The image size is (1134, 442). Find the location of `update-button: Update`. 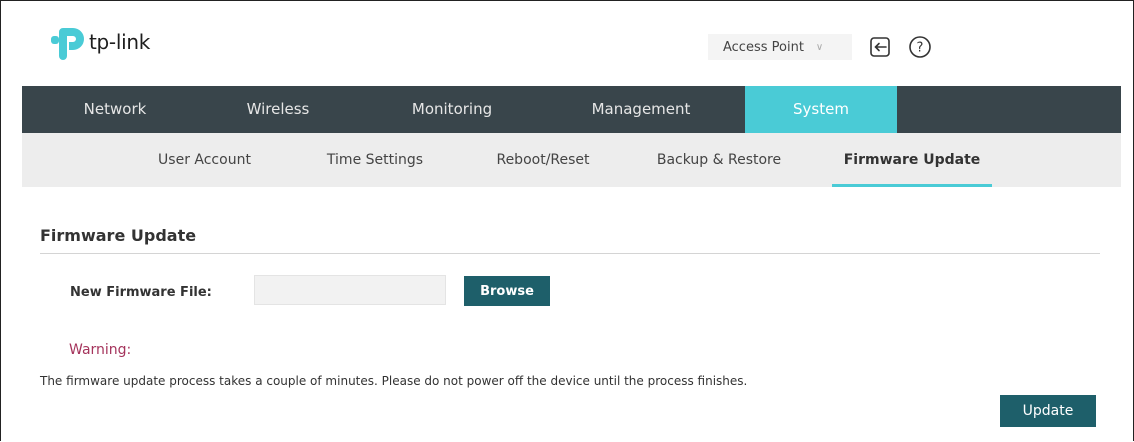

update-button: Update is located at coordinates (1048, 411).